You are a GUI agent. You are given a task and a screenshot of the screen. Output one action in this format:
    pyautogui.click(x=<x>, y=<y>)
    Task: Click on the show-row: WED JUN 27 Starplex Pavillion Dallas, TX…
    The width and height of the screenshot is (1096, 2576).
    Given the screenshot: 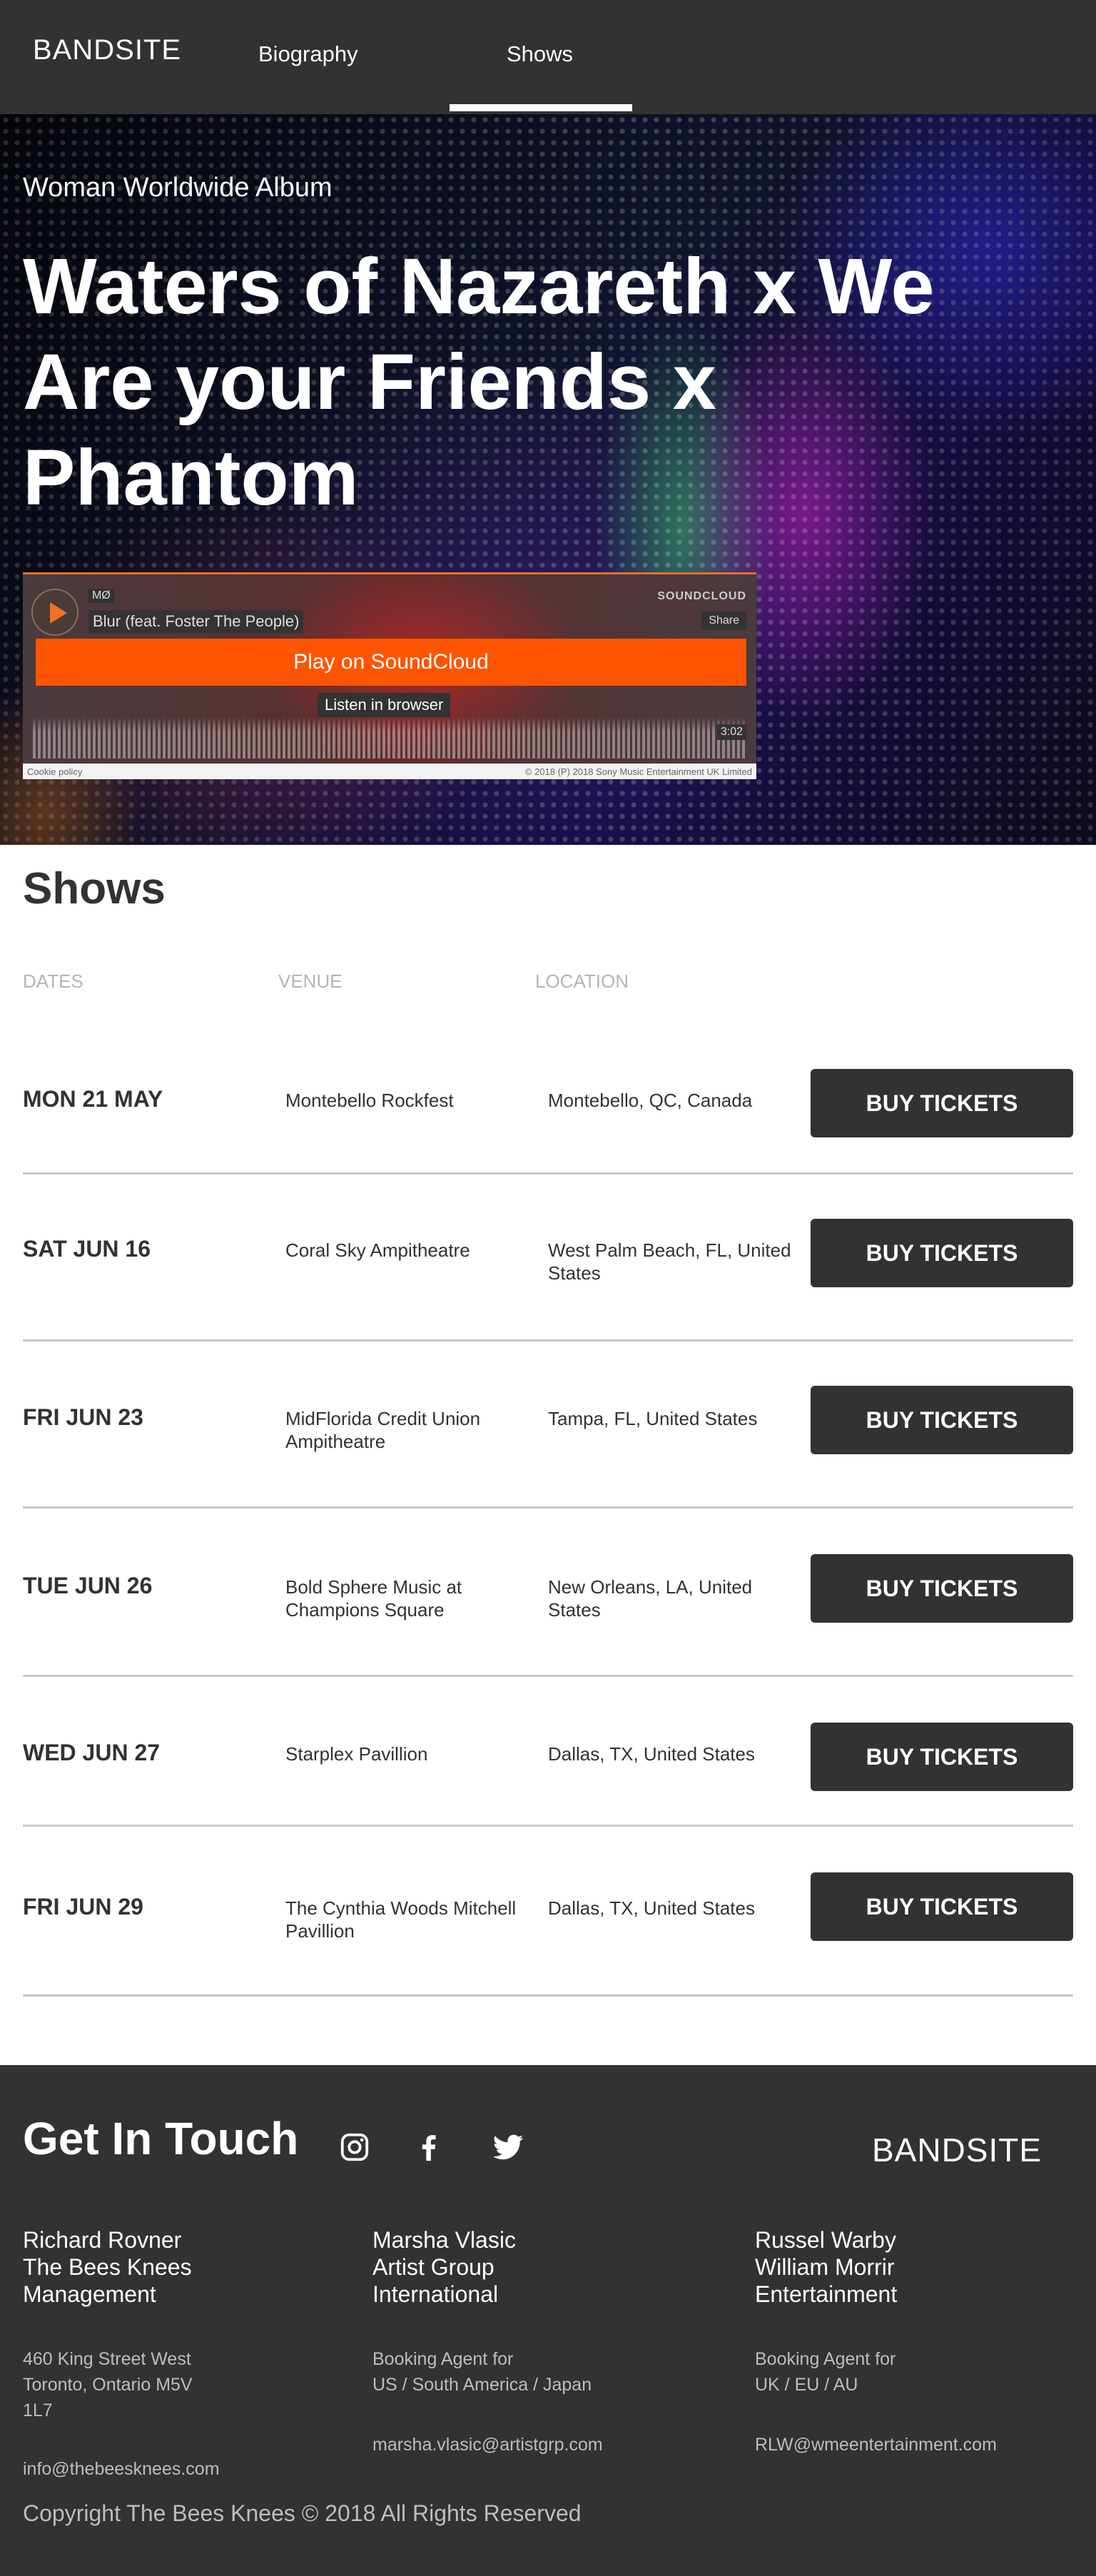 What is the action you would take?
    pyautogui.click(x=548, y=1752)
    